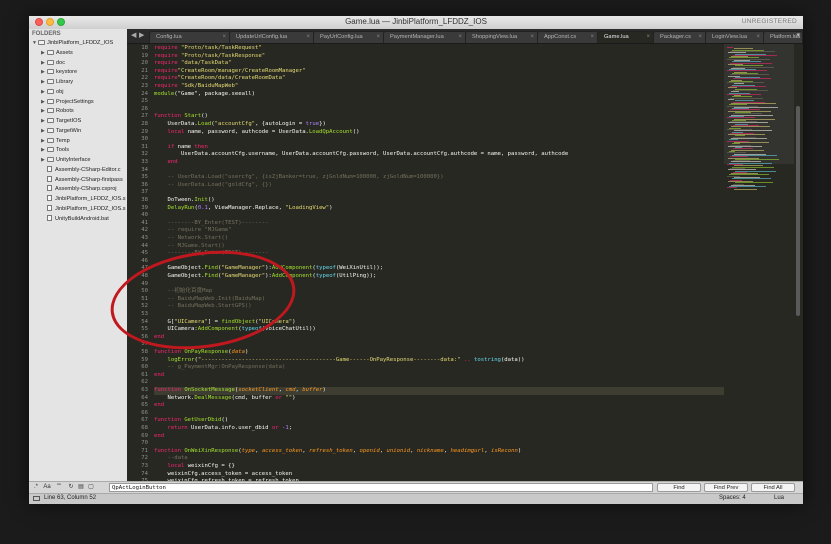  What do you see at coordinates (57, 82) in the screenshot?
I see `tree-item: ▶ Library` at bounding box center [57, 82].